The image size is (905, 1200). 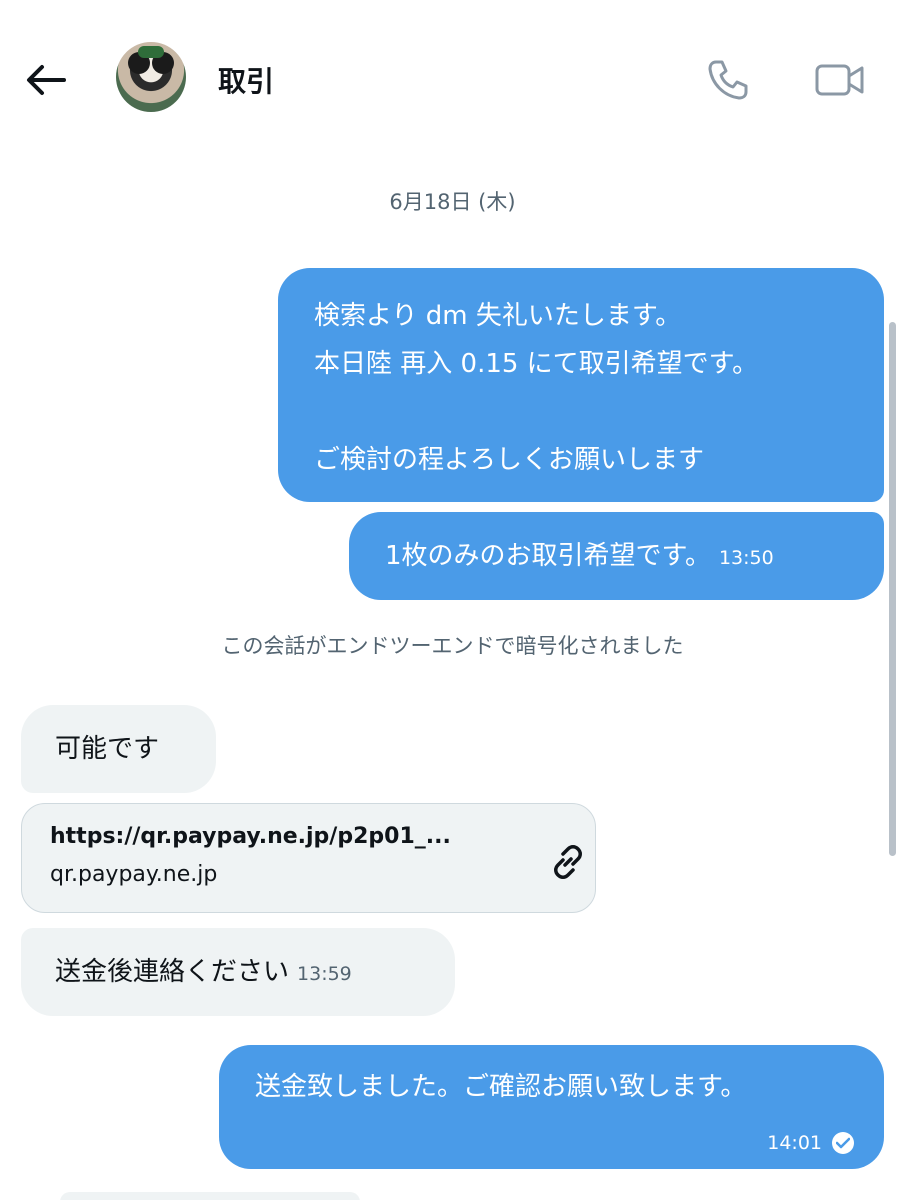 I want to click on message-timestamp: 13:59, so click(x=324, y=974).